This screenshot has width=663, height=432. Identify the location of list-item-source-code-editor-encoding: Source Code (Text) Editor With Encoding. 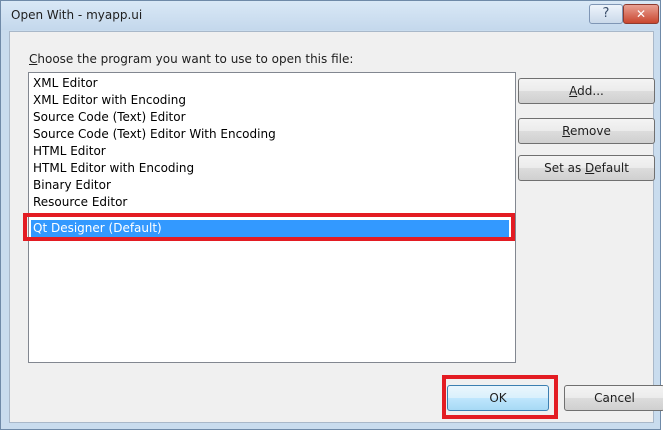
(154, 134).